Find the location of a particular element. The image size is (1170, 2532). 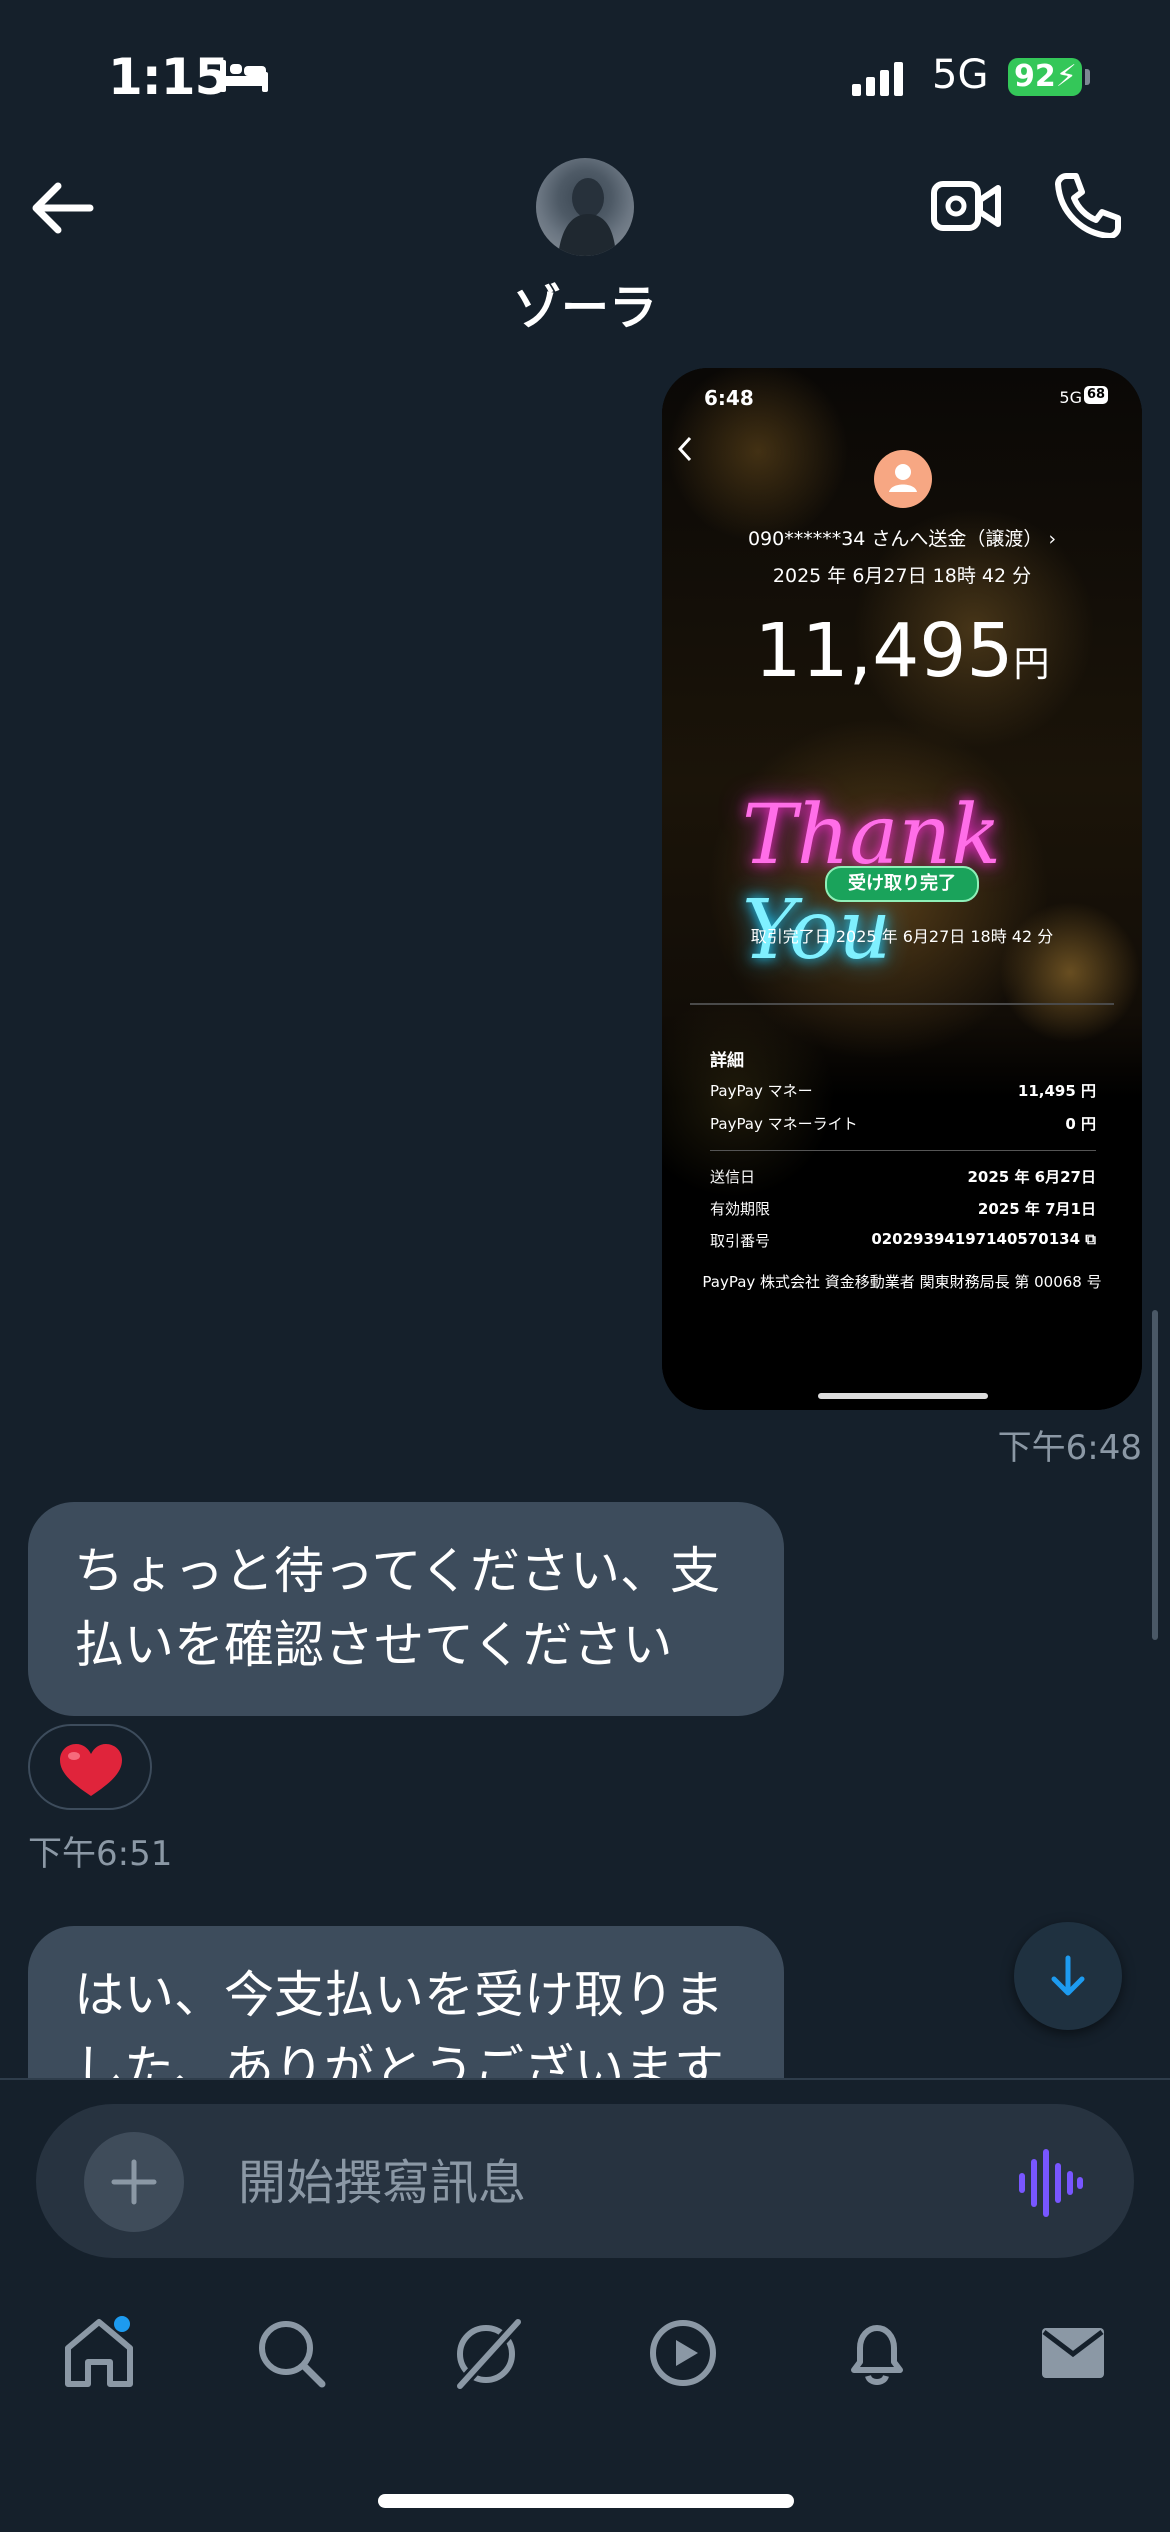

image-home-indicator is located at coordinates (903, 1396).